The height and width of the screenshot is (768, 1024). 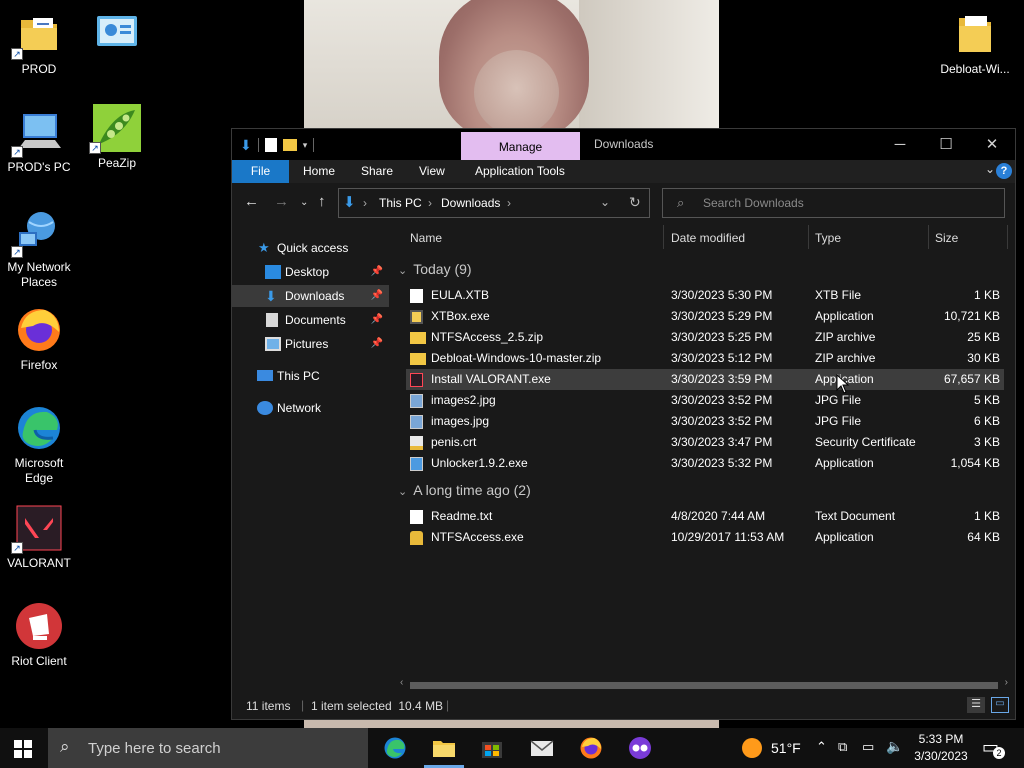 I want to click on downloads-icon: ⬇, so click(x=271, y=296).